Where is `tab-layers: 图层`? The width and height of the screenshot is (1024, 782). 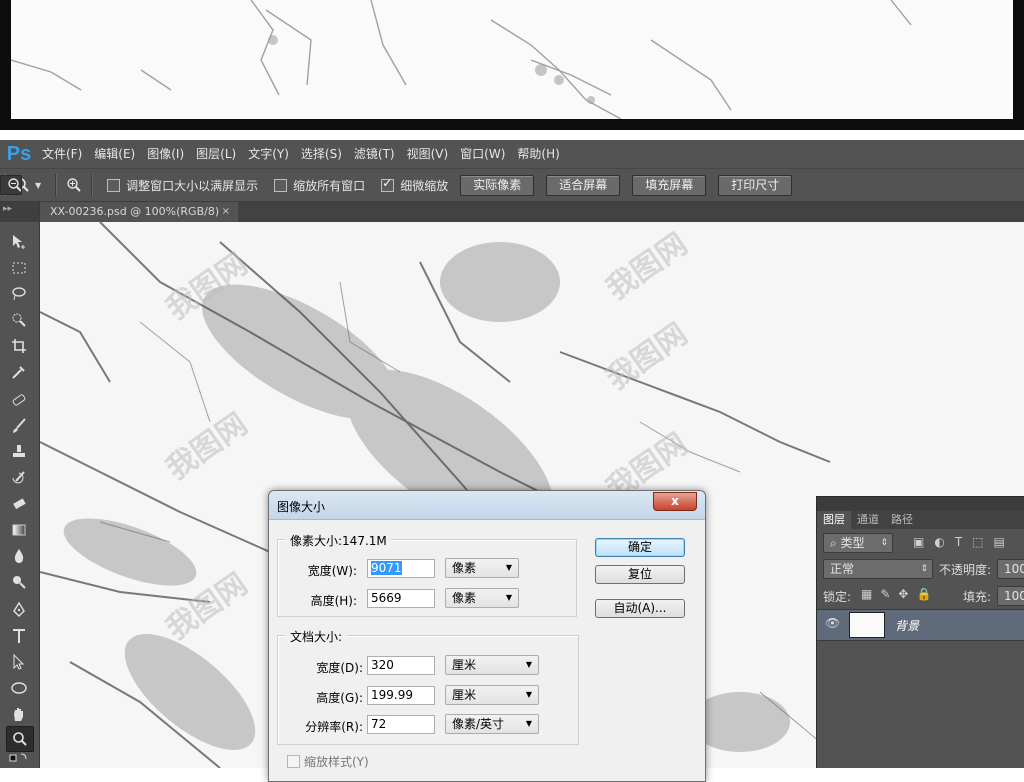 tab-layers: 图层 is located at coordinates (834, 520).